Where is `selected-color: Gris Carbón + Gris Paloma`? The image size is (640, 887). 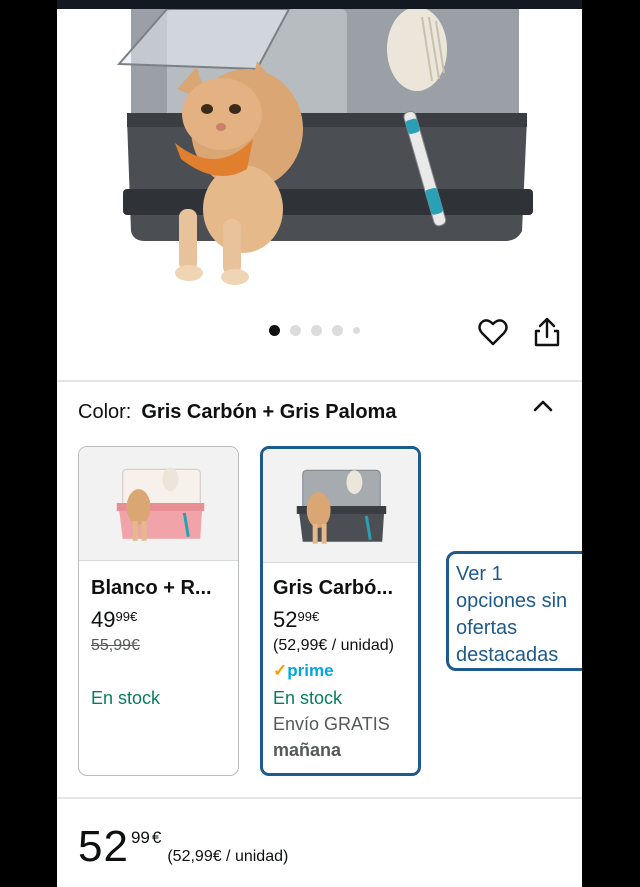 selected-color: Gris Carbón + Gris Paloma is located at coordinates (269, 412).